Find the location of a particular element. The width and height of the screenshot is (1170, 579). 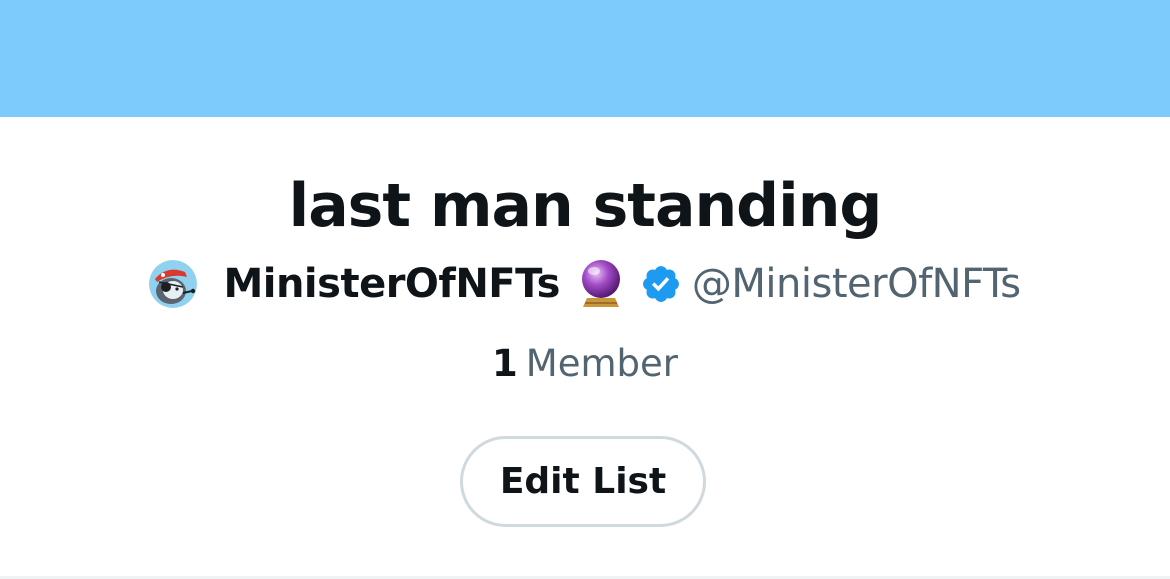

pirate-avatar-icon is located at coordinates (173, 284).